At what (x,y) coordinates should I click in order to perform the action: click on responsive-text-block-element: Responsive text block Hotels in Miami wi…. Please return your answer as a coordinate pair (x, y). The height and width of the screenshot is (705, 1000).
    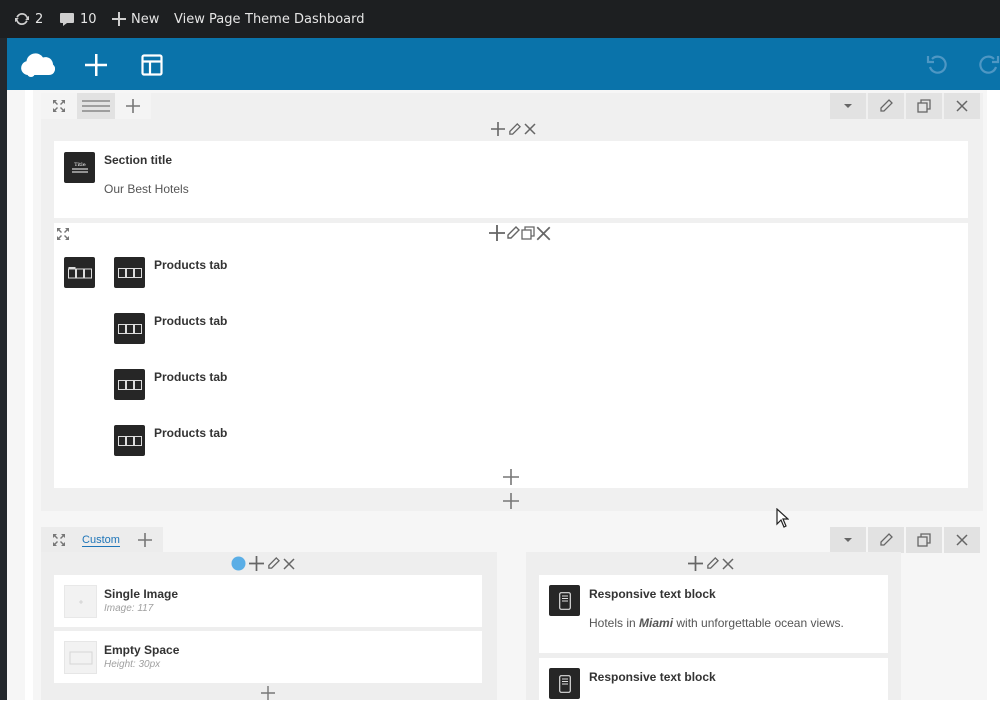
    Looking at the image, I should click on (713, 614).